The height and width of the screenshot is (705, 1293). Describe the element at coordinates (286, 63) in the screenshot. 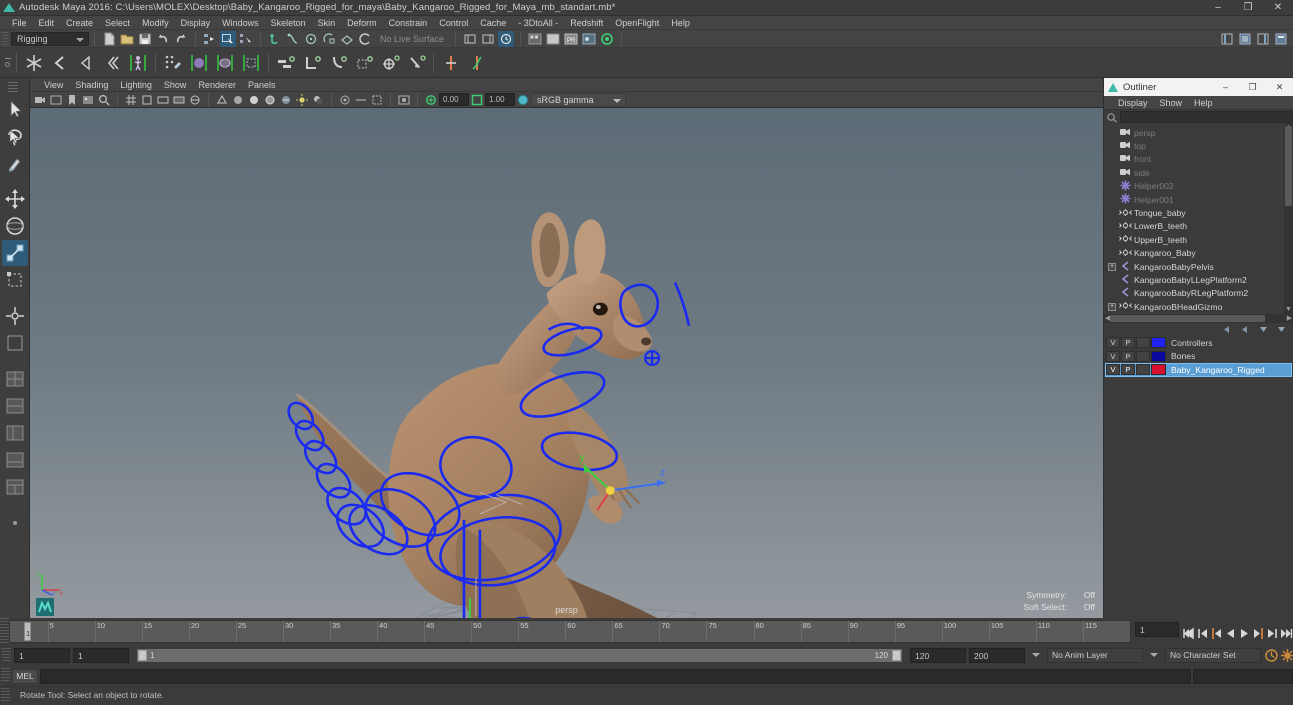

I see `parent-constraint-icon` at that location.